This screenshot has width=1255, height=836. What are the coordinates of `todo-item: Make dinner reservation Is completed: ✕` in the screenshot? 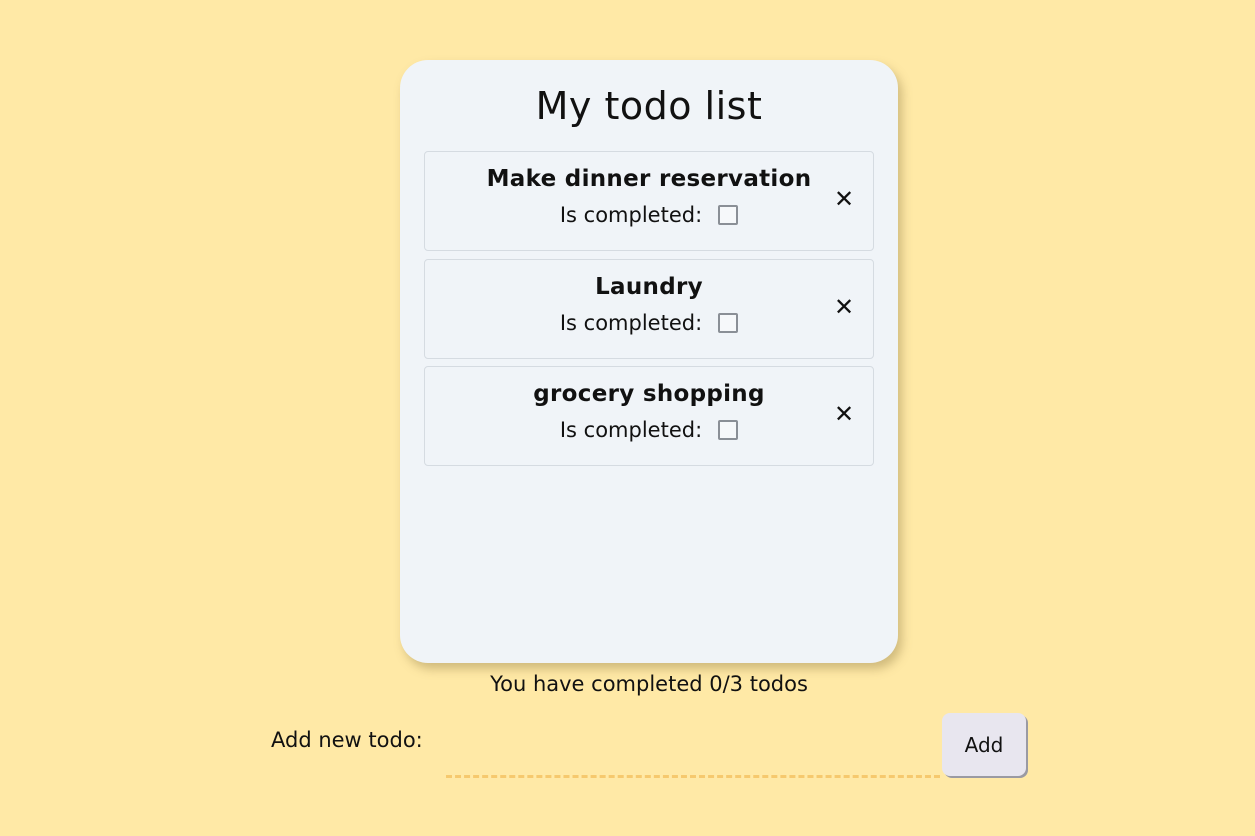 It's located at (649, 201).